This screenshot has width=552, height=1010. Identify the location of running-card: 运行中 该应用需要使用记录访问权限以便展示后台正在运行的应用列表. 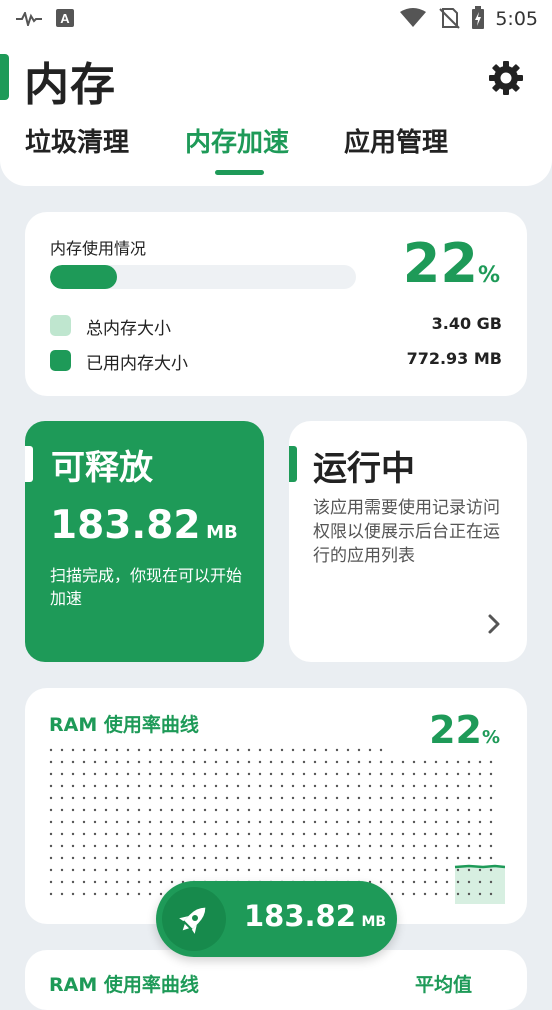
(408, 541).